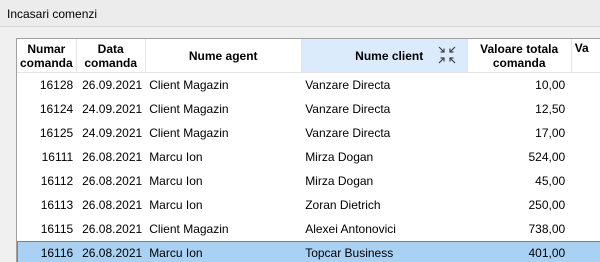 Image resolution: width=600 pixels, height=262 pixels. Describe the element at coordinates (56, 85) in the screenshot. I see `cell-numar: 16128` at that location.